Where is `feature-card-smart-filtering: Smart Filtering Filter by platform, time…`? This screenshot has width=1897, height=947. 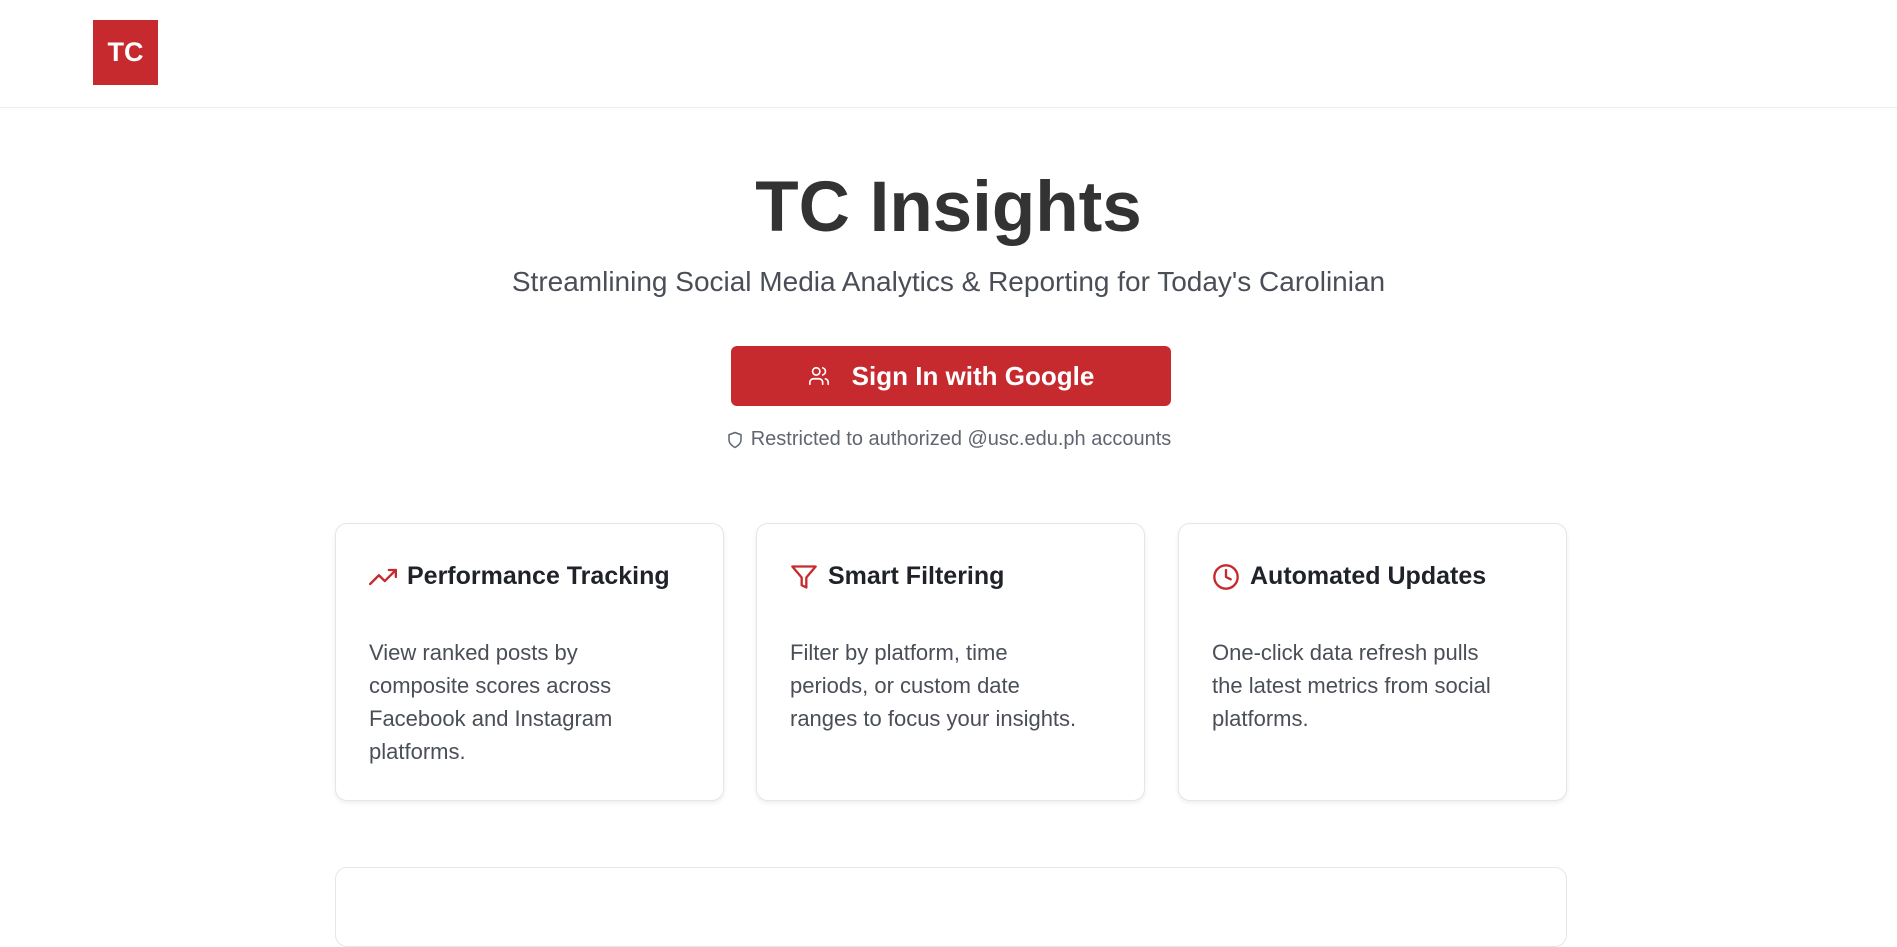 feature-card-smart-filtering: Smart Filtering Filter by platform, time… is located at coordinates (950, 662).